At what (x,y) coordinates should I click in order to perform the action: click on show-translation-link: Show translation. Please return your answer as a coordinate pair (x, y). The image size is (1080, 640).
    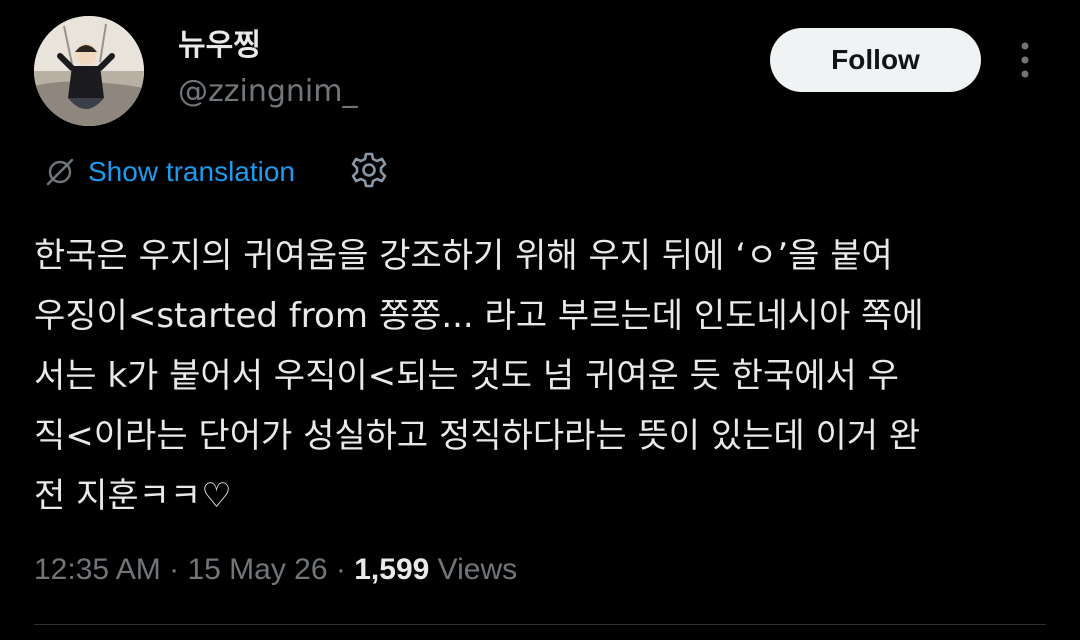
    Looking at the image, I should click on (191, 172).